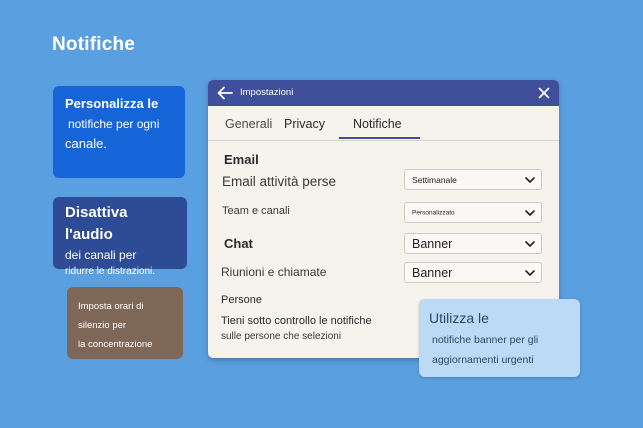 Image resolution: width=643 pixels, height=428 pixels. I want to click on tab-privacy: Privacy, so click(304, 124).